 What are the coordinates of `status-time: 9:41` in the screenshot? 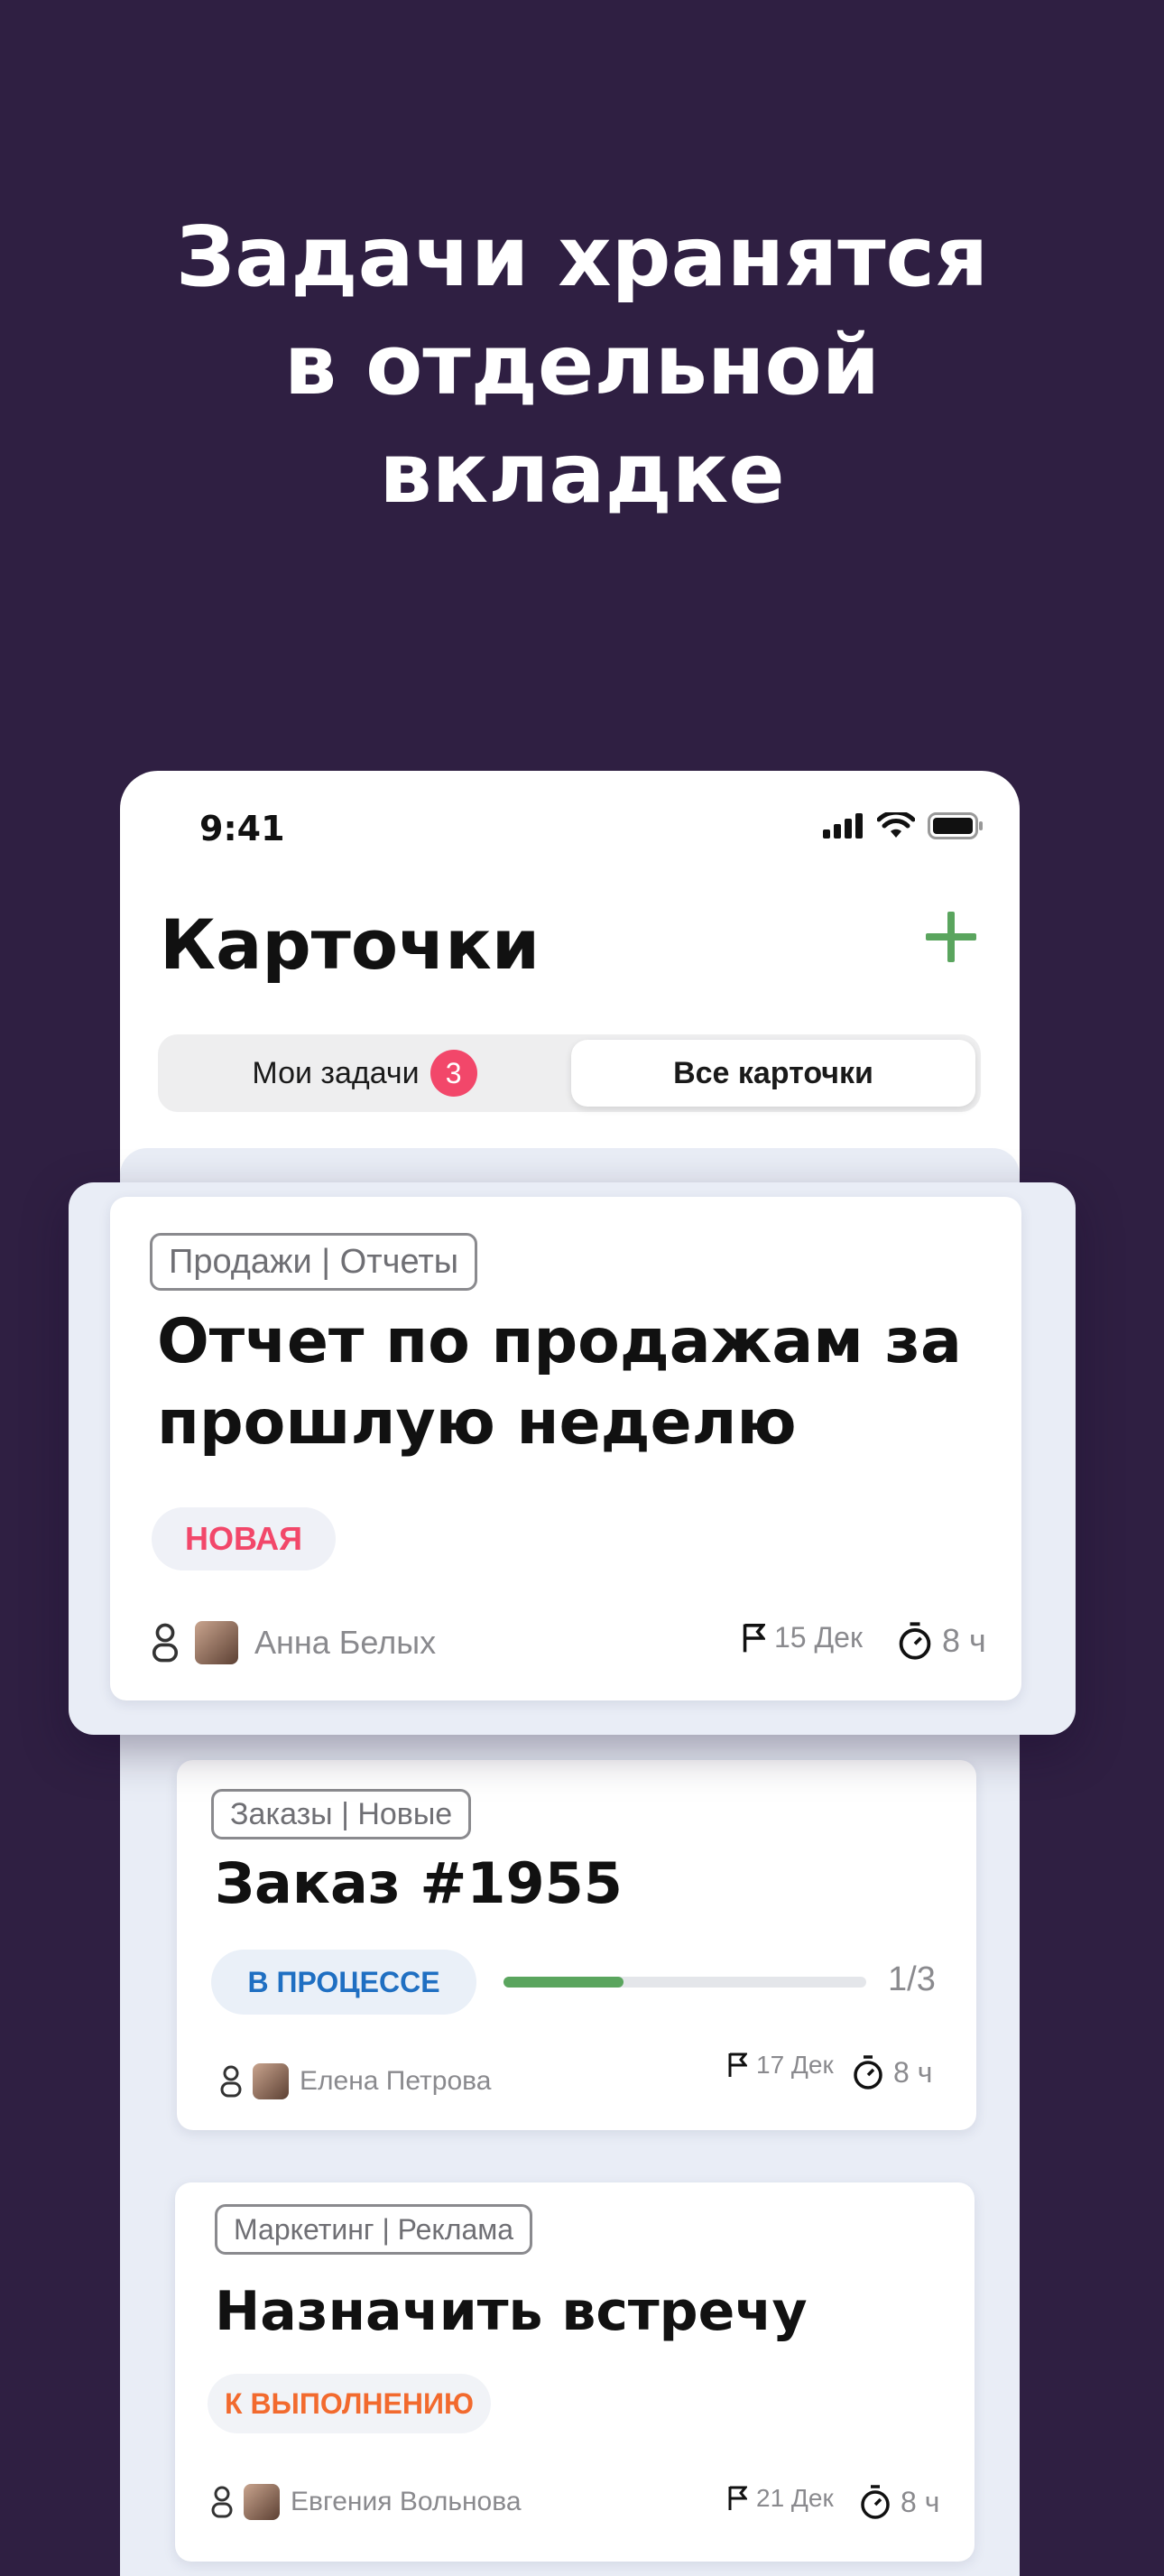 It's located at (242, 828).